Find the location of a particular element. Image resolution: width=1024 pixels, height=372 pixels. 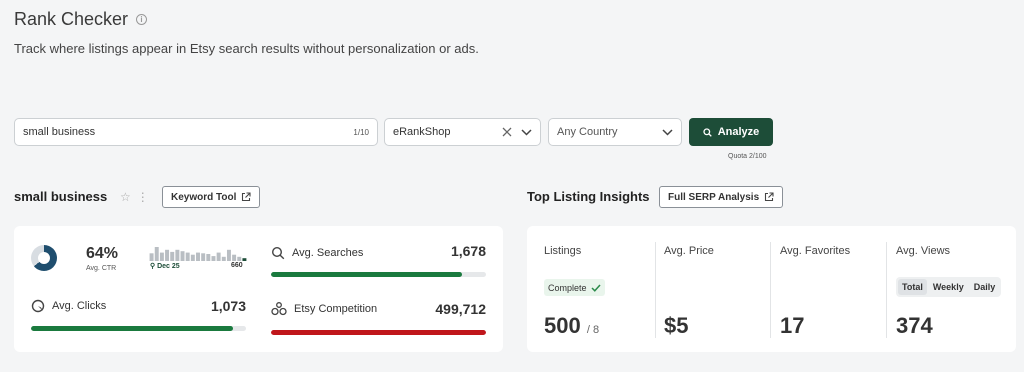

info-icon: i is located at coordinates (142, 19).